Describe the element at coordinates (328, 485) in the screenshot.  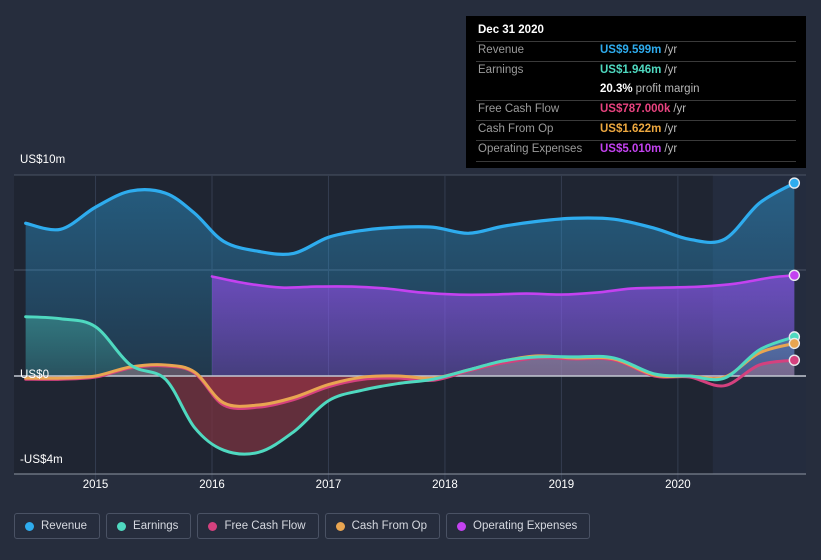
I see `x-axis-tick-2017: 2017` at that location.